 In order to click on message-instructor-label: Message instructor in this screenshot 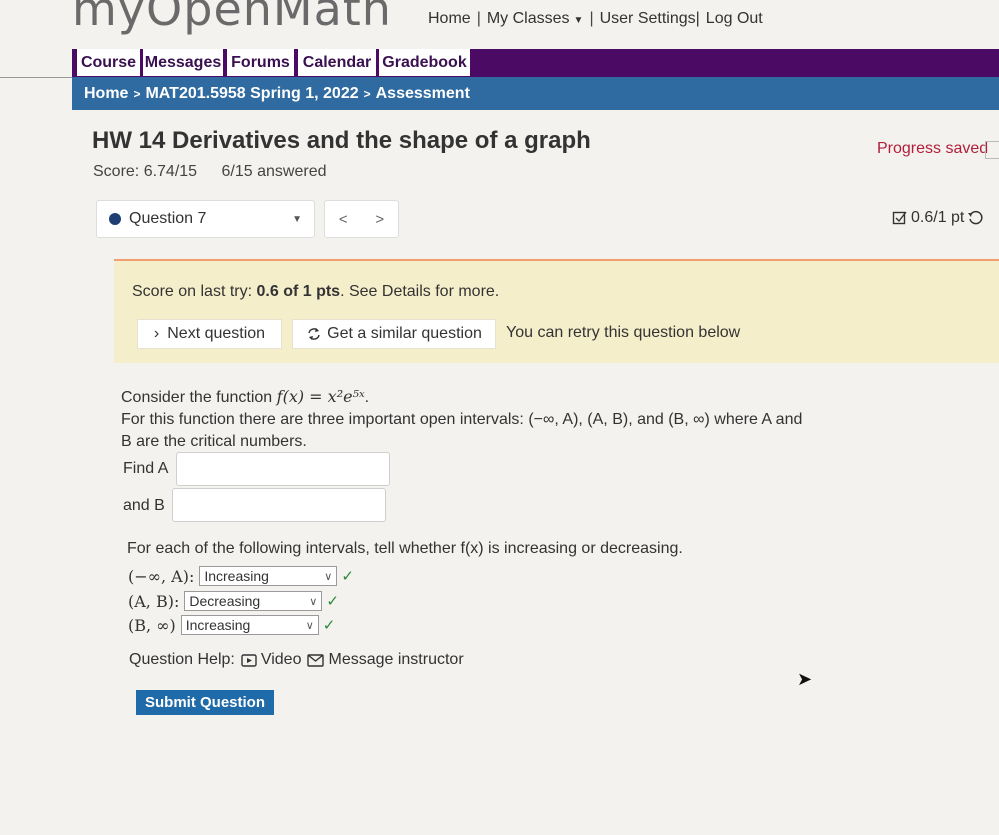, I will do `click(396, 659)`.